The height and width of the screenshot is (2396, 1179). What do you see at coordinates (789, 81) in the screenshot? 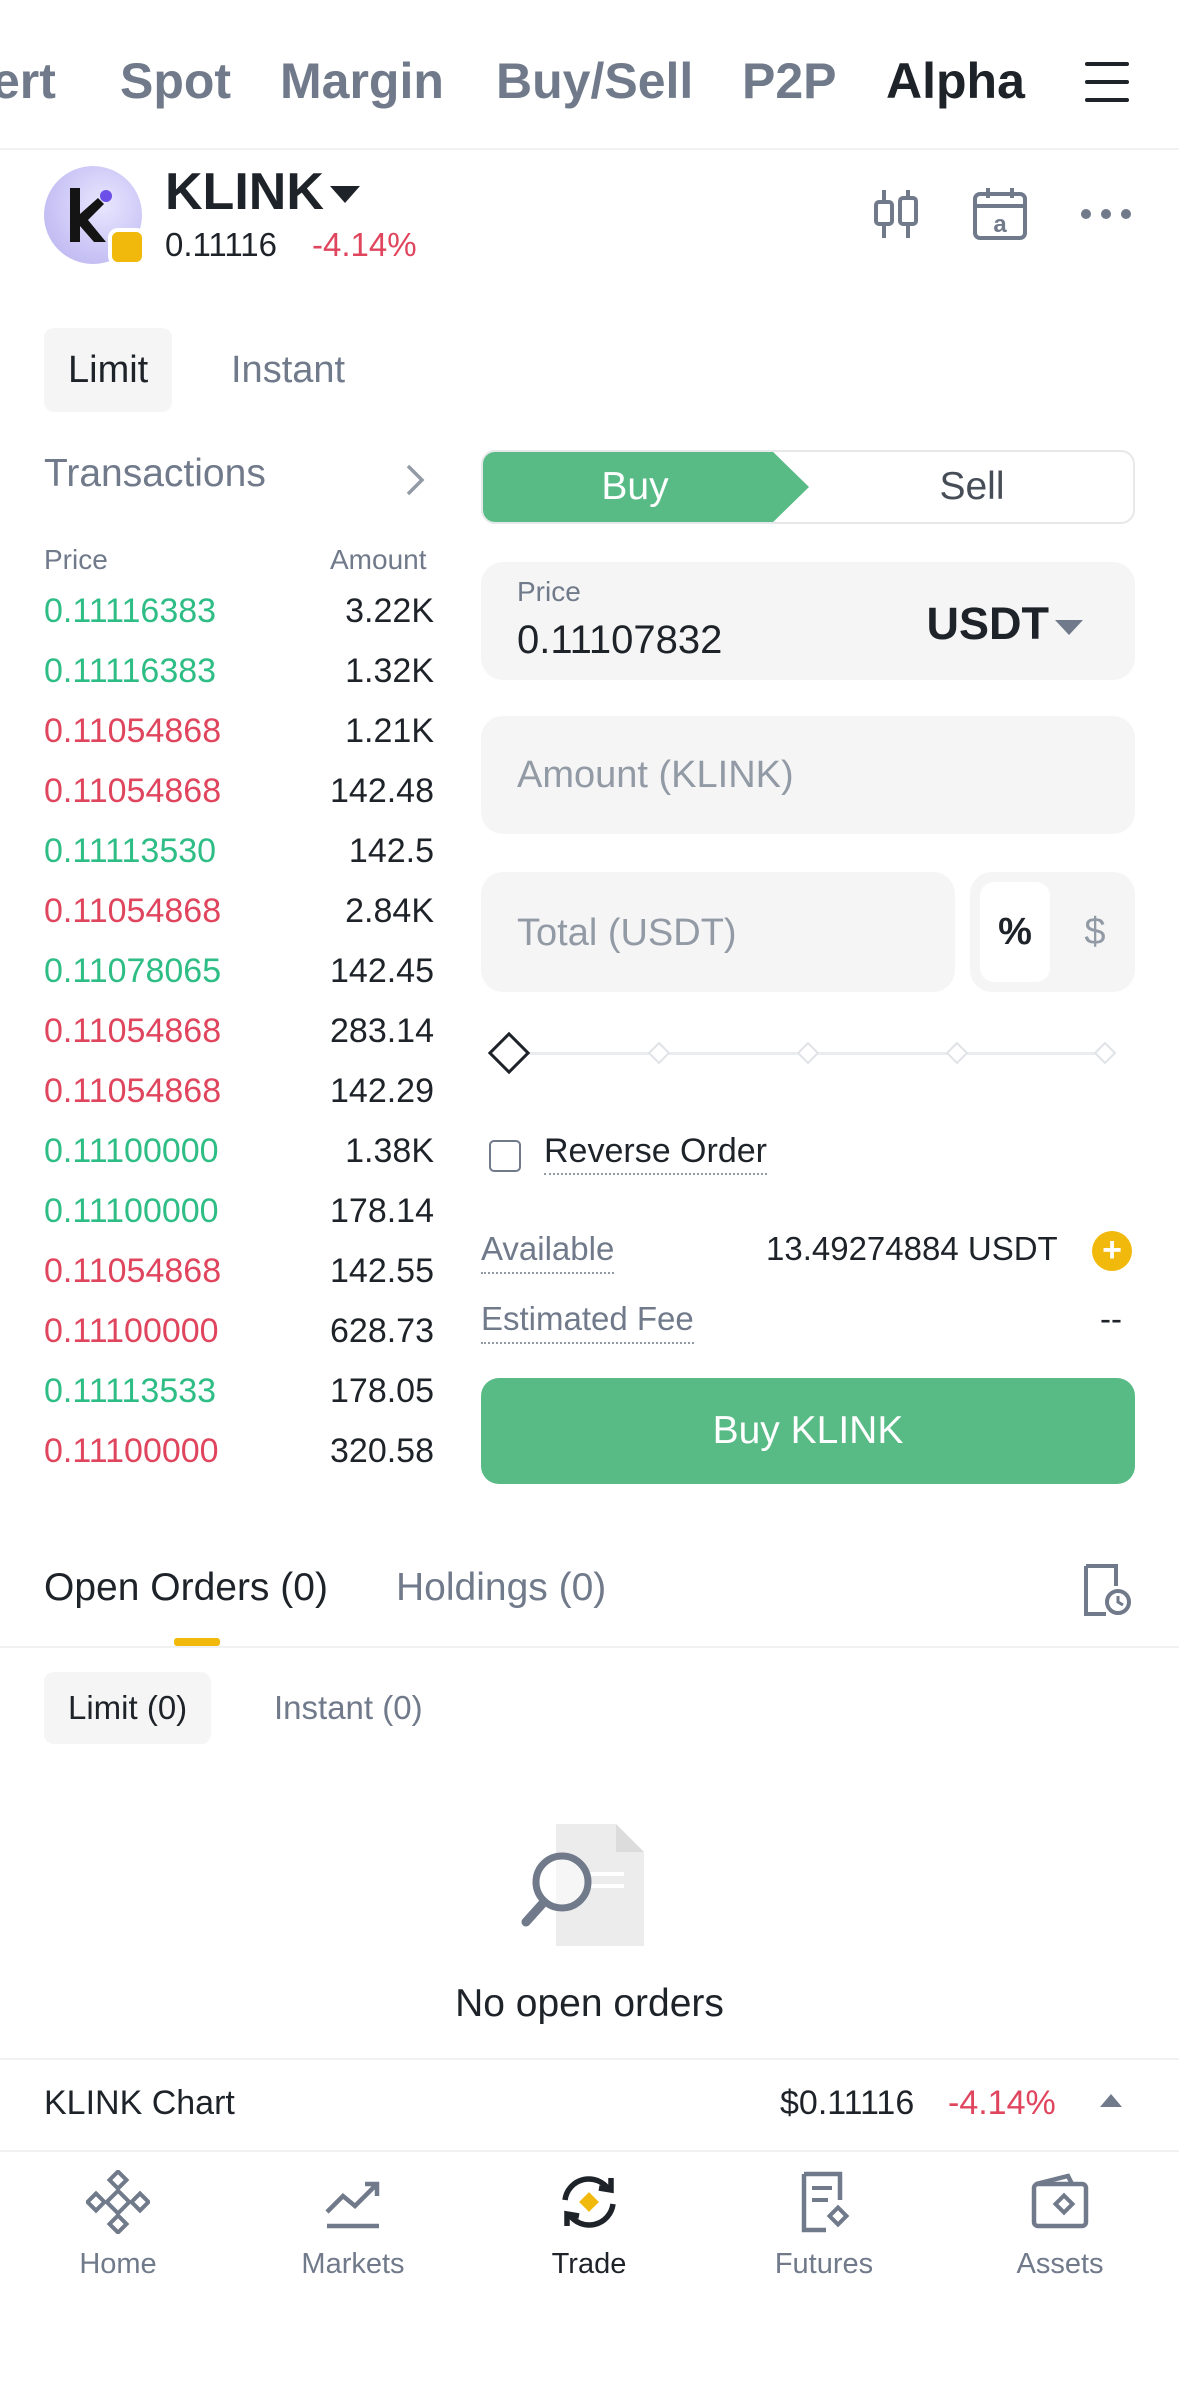
I see `tab-p2p: P2P` at bounding box center [789, 81].